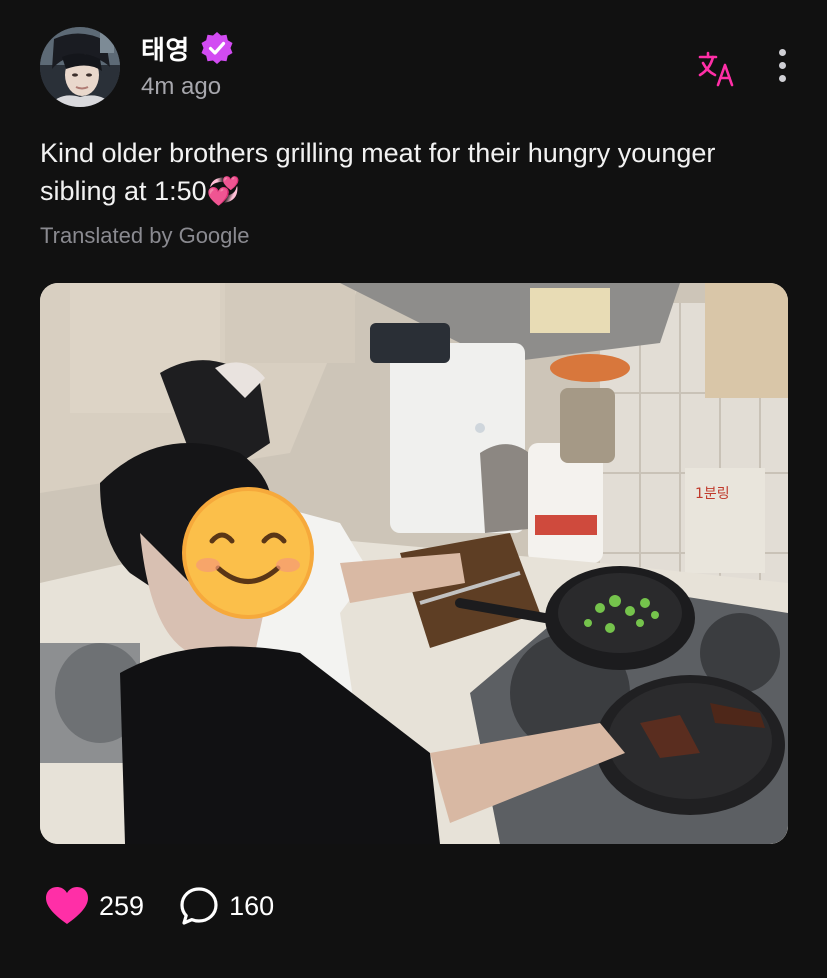 The height and width of the screenshot is (978, 827). I want to click on translation-note: Translated by Google, so click(145, 235).